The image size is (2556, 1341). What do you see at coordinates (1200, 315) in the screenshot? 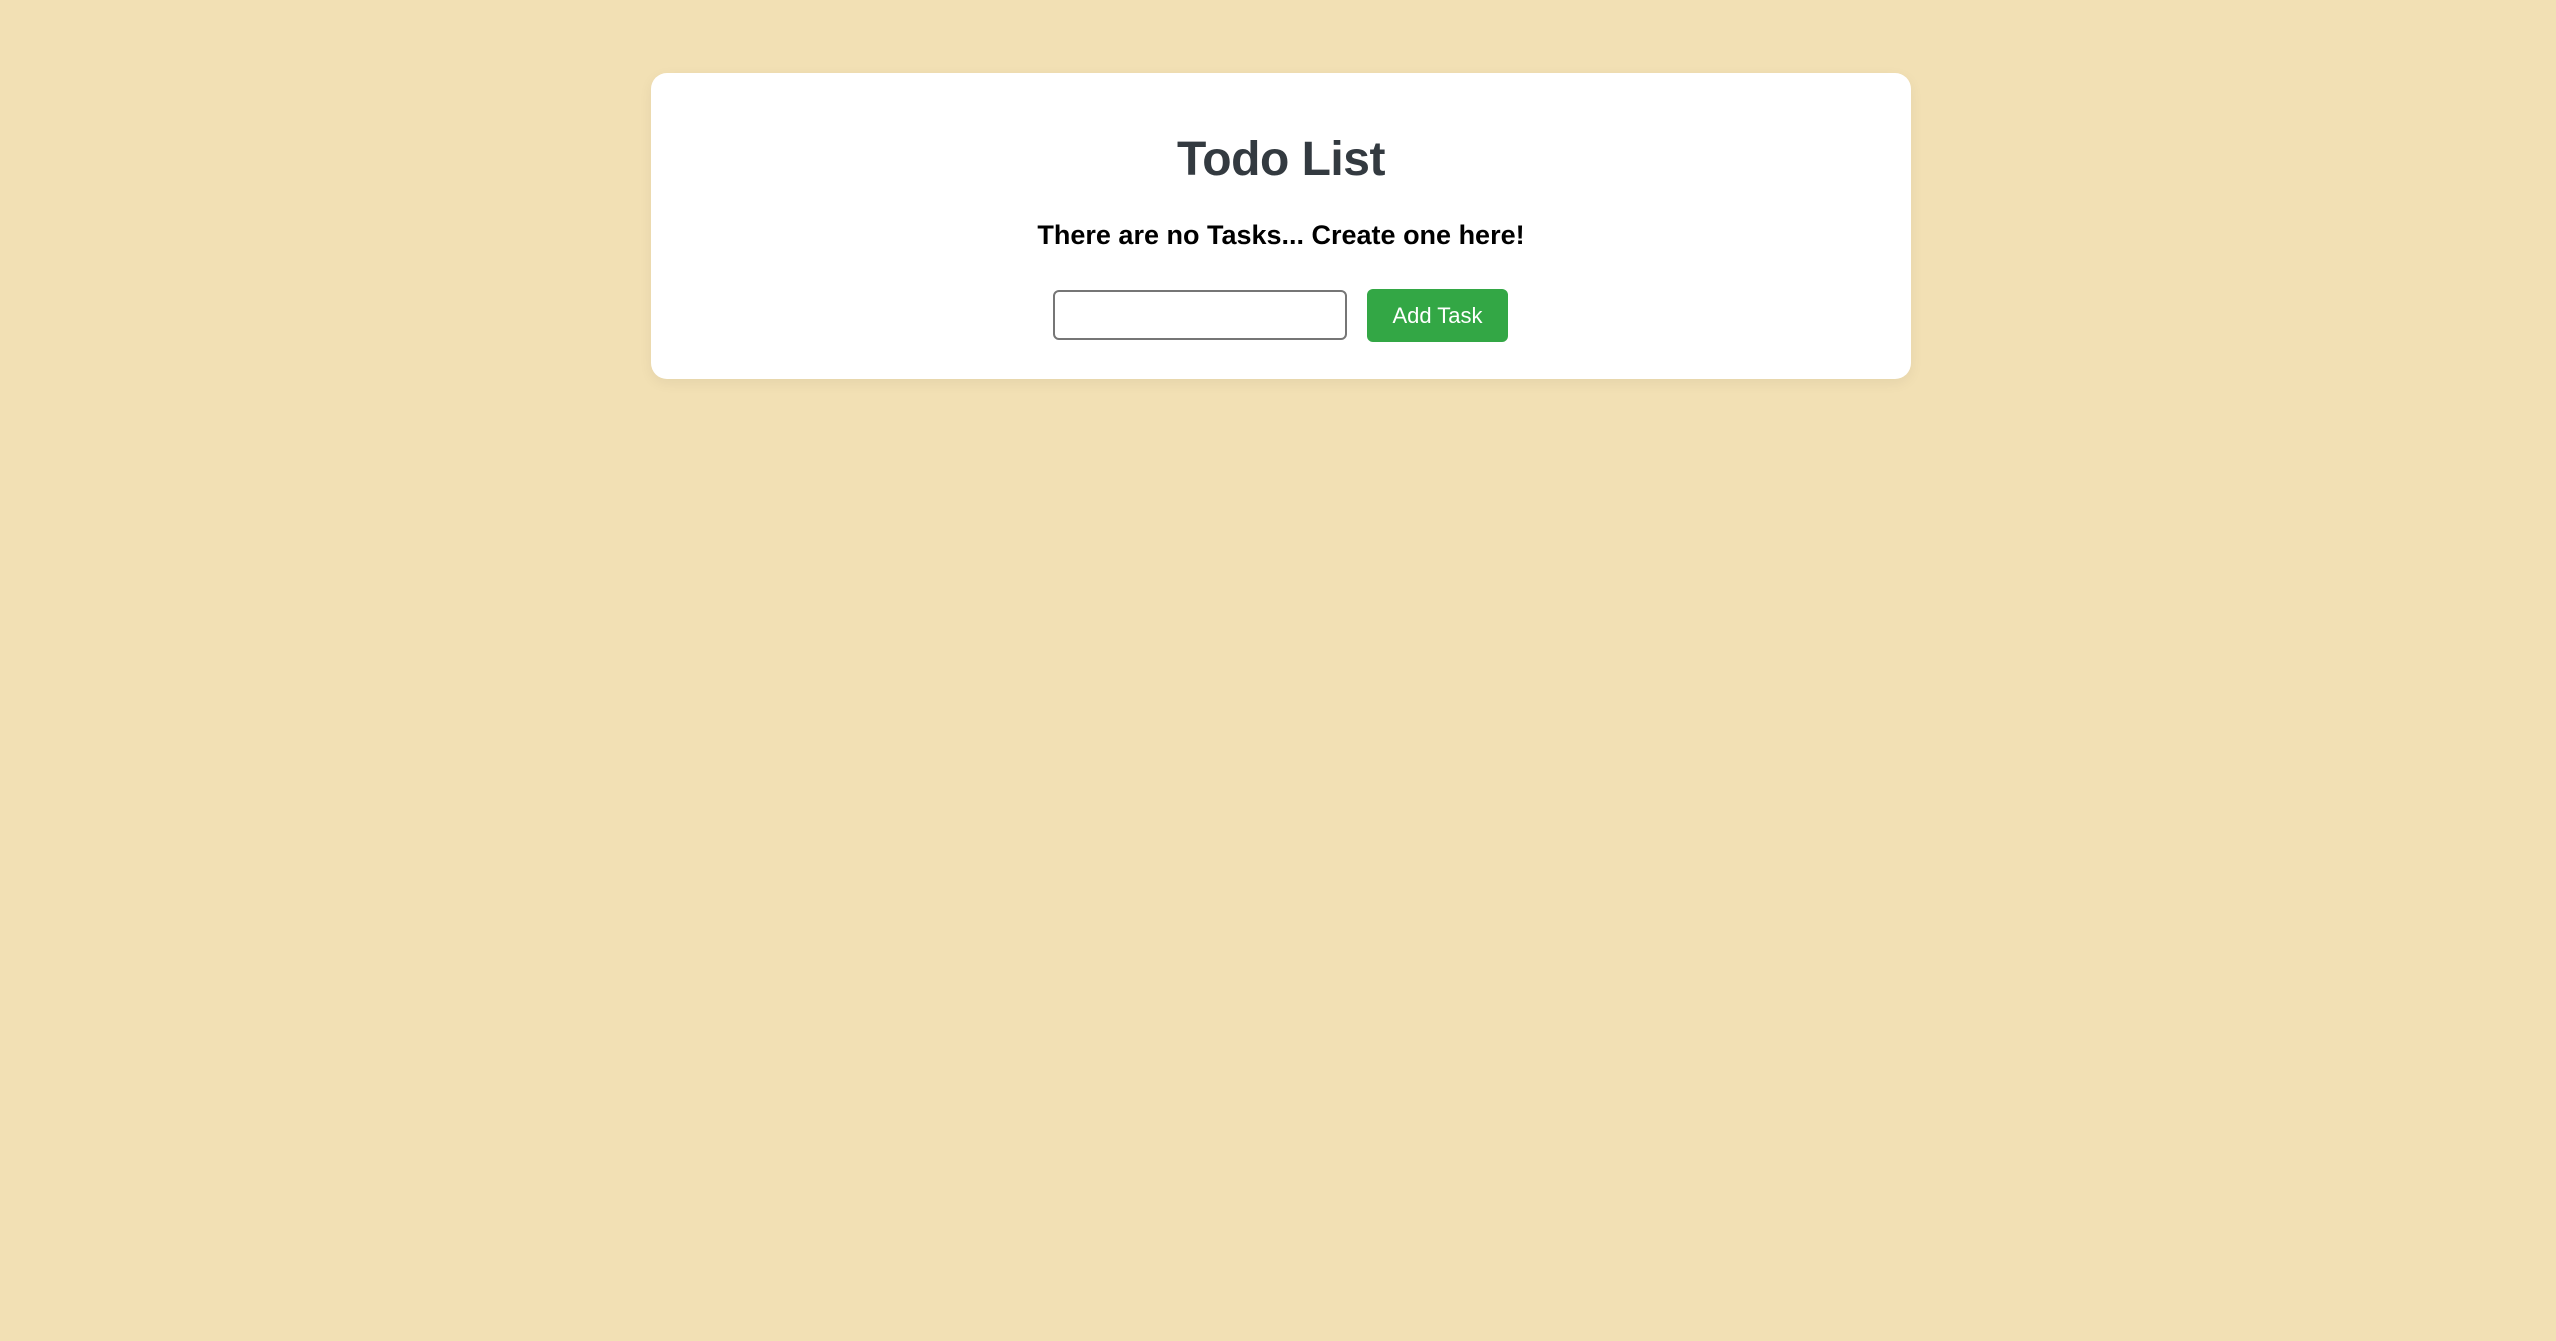
I see `task-input` at bounding box center [1200, 315].